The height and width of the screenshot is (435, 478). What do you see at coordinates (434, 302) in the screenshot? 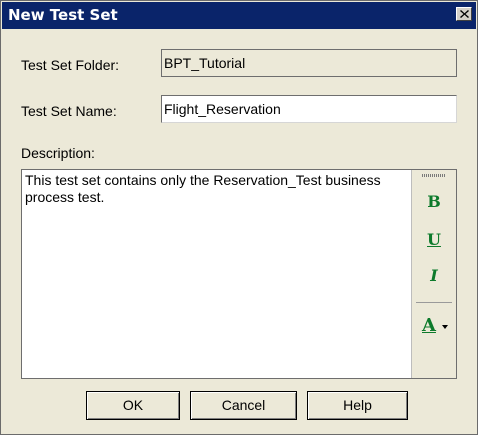
I see `toolbar-divider` at bounding box center [434, 302].